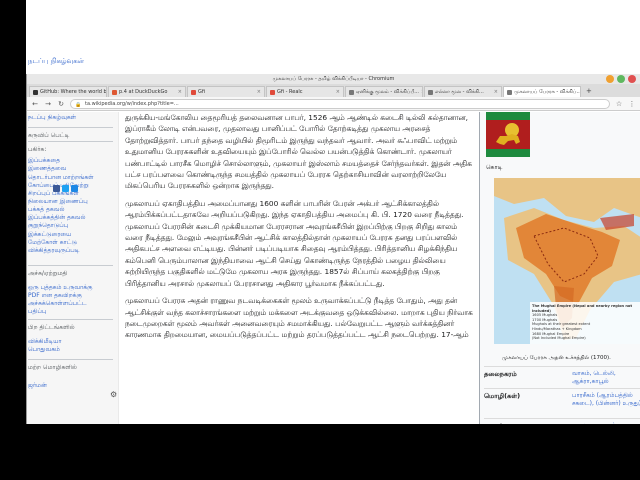  What do you see at coordinates (58, 201) in the screenshot?
I see `sidebar-link: நிலையான இணைப்பு` at bounding box center [58, 201].